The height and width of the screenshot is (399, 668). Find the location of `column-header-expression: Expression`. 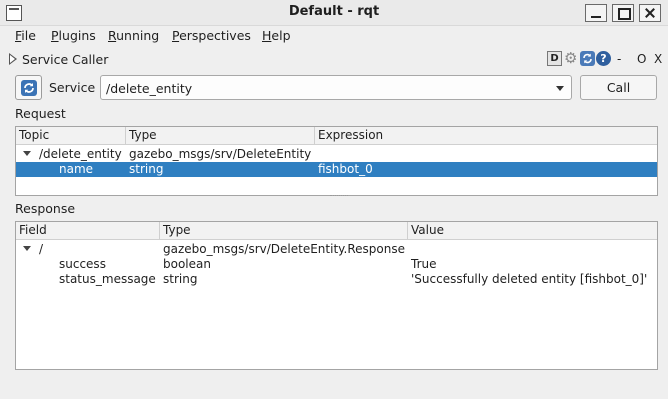

column-header-expression: Expression is located at coordinates (486, 135).